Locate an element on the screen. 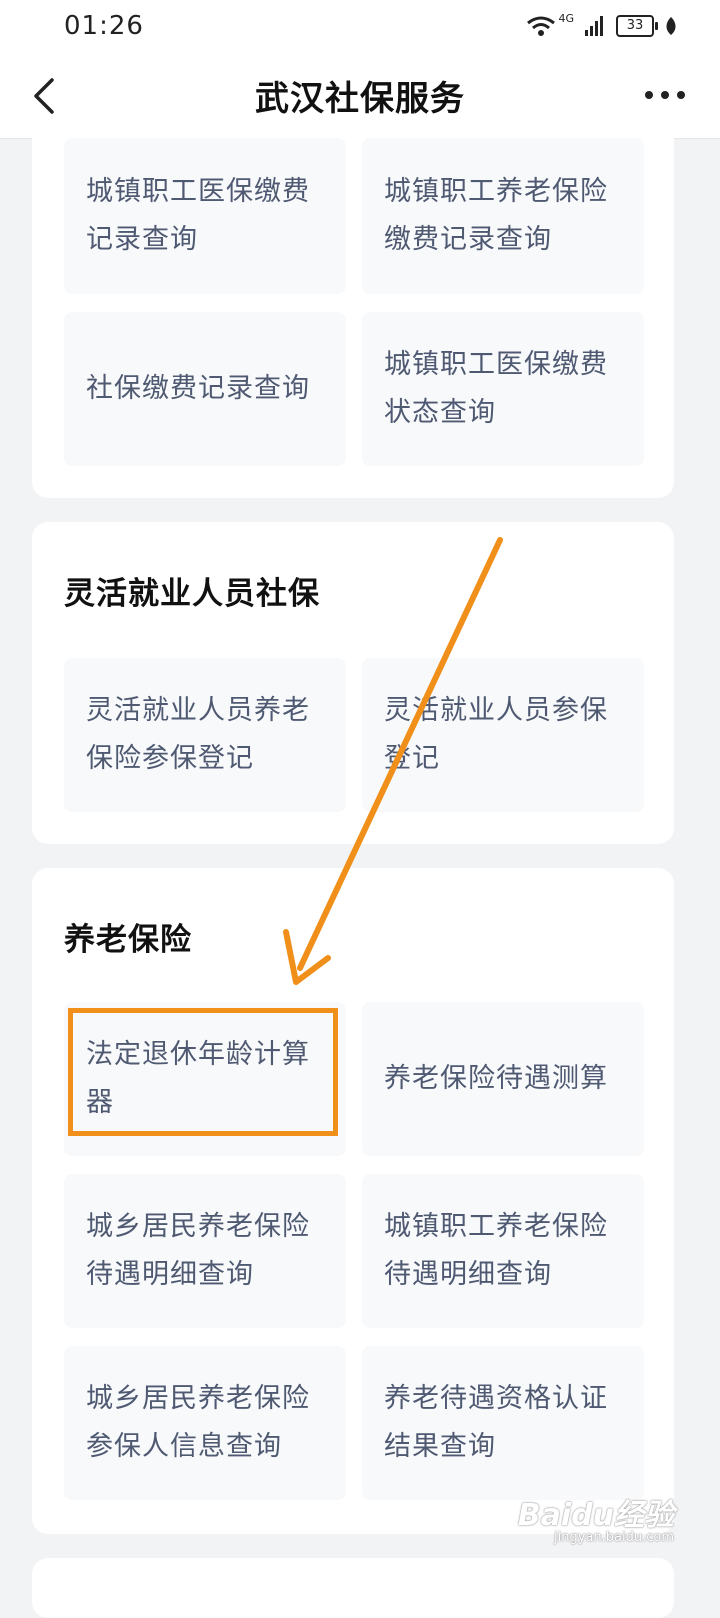 This screenshot has width=720, height=1618. status-time: 01:26 is located at coordinates (104, 26).